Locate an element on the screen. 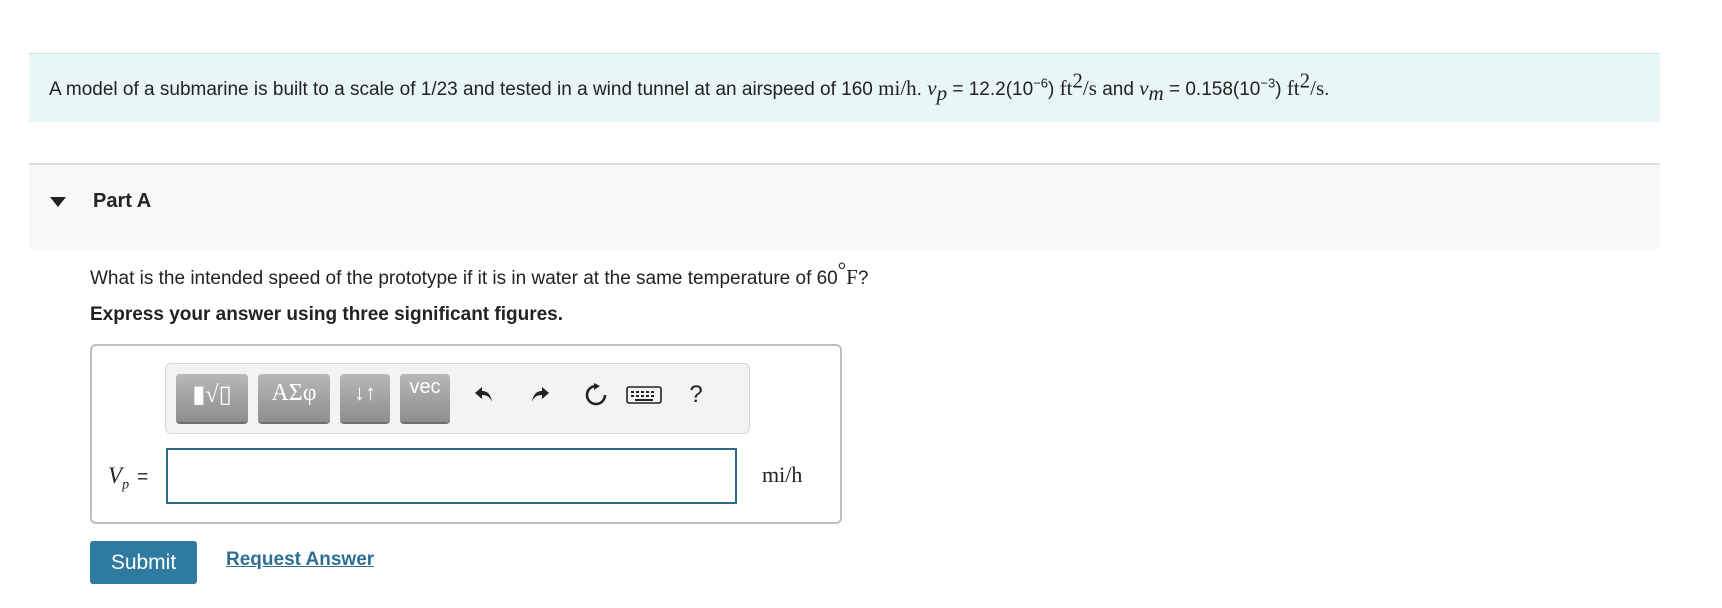 The height and width of the screenshot is (608, 1722). nu-p-value: = 12.2(10 is located at coordinates (990, 89).